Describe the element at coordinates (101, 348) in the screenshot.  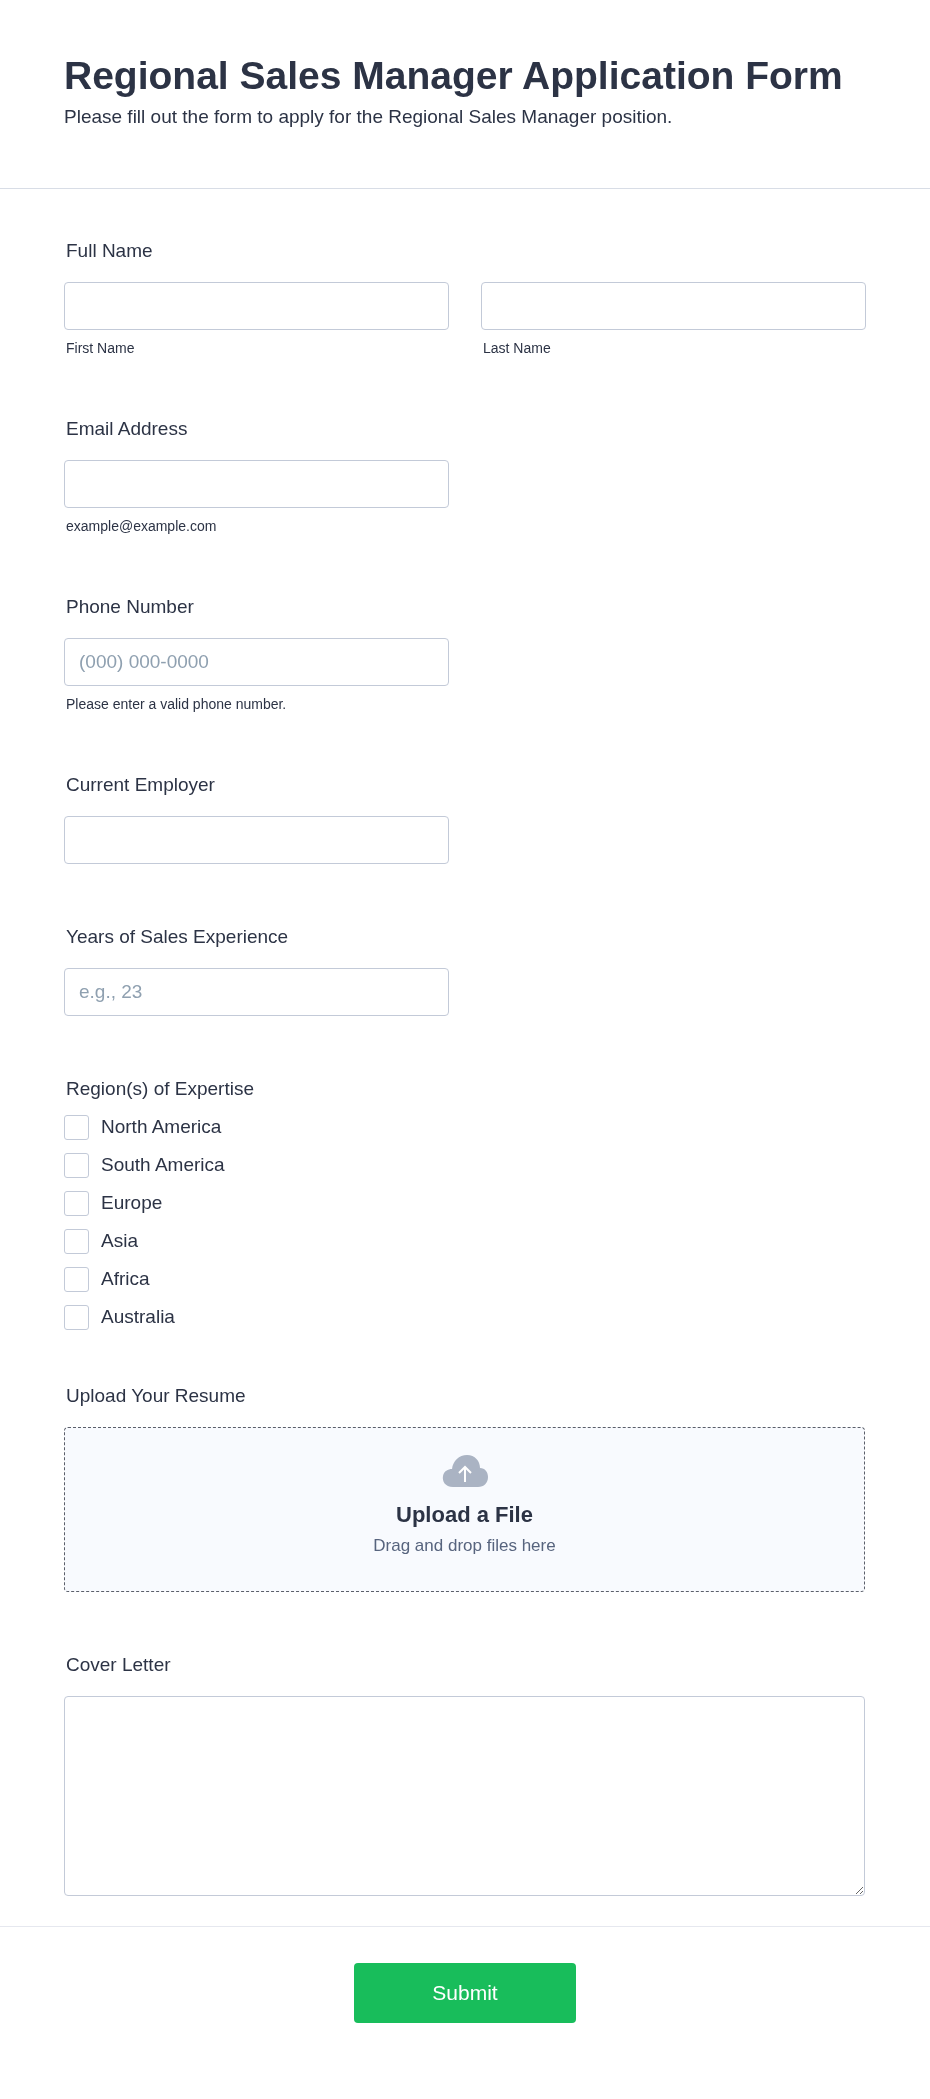
I see `field-sublabel: First Name` at that location.